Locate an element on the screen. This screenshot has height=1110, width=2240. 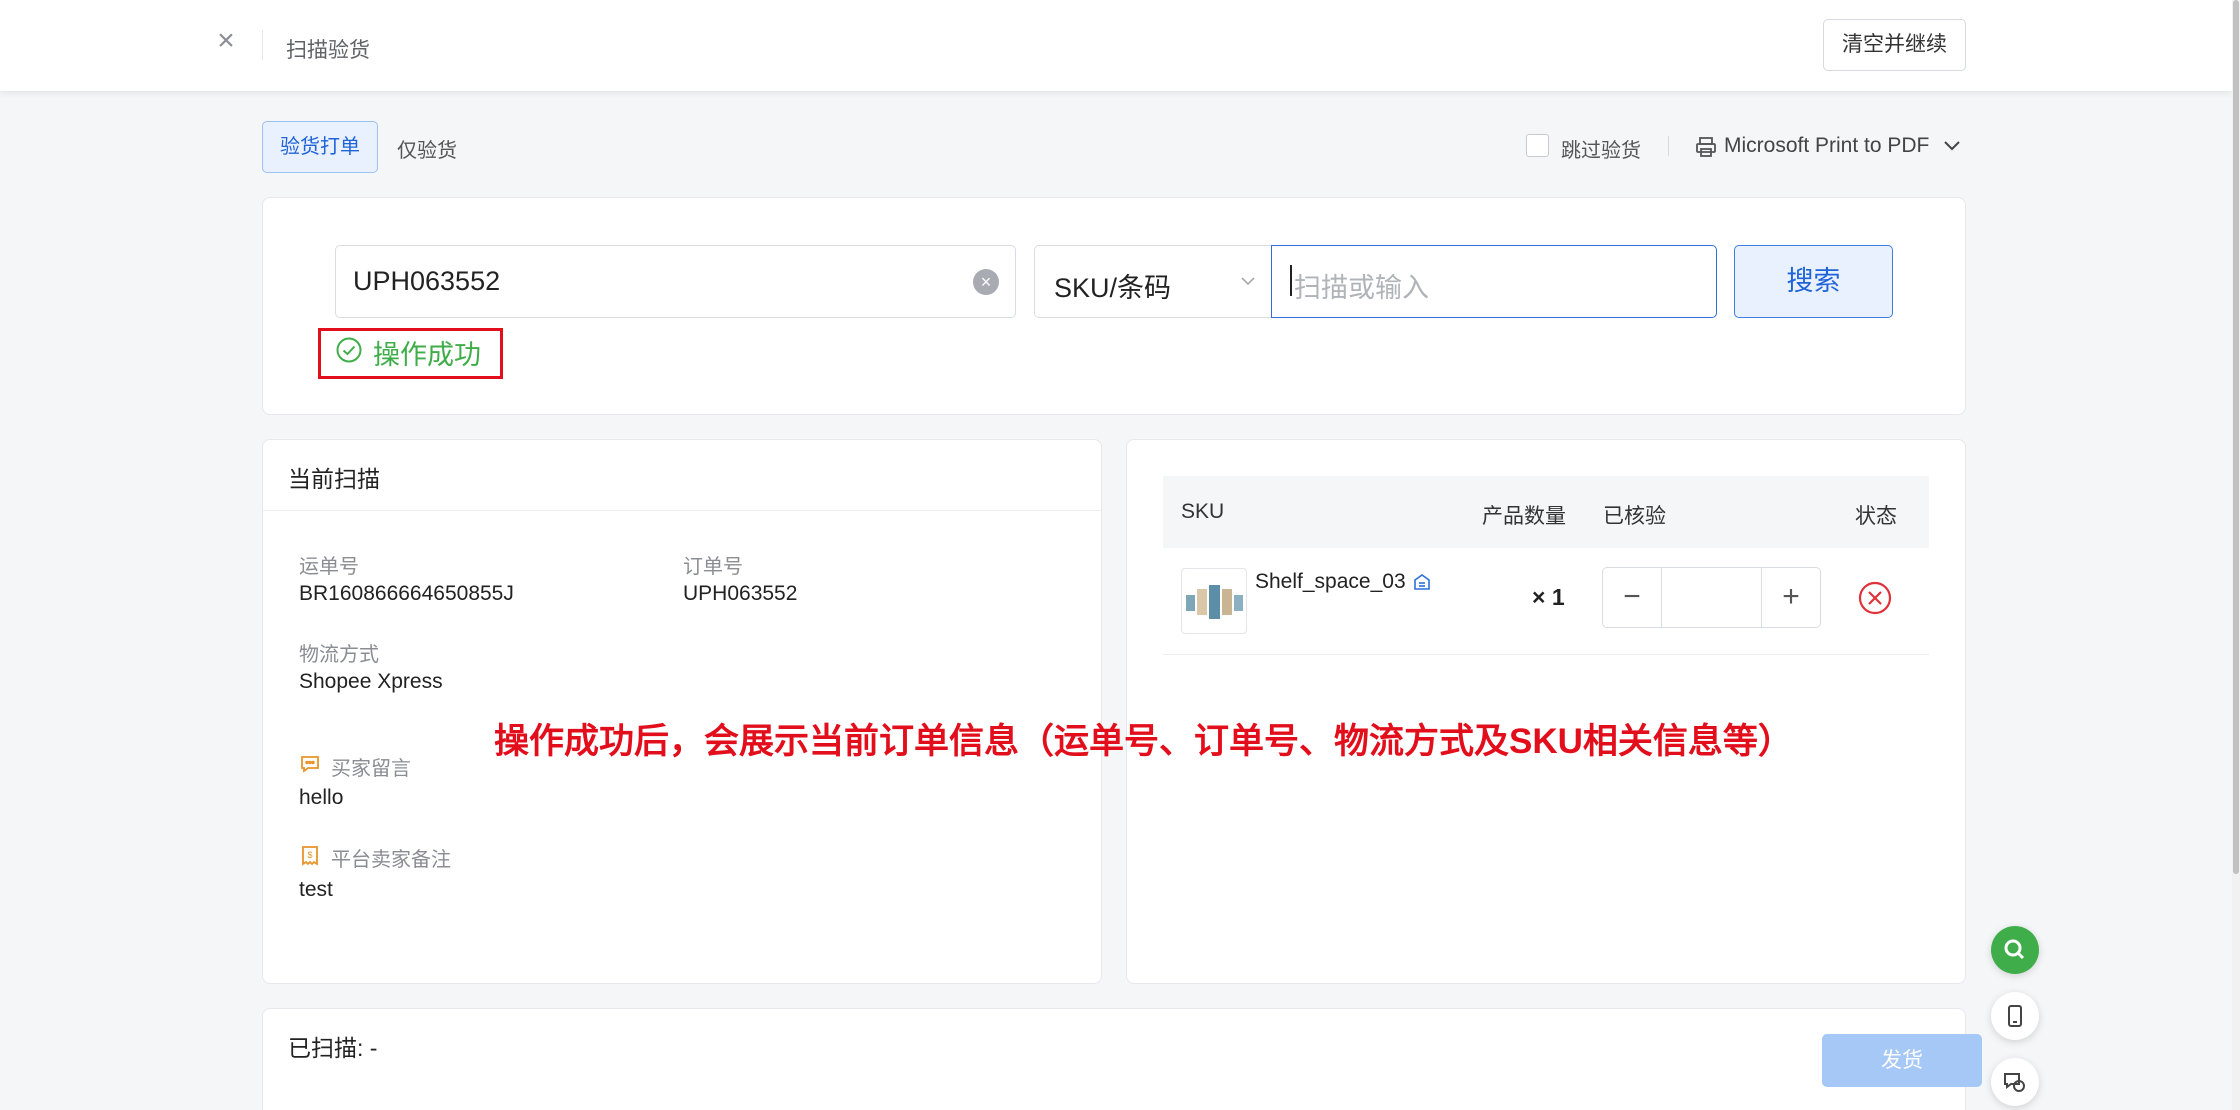
tab-check-and-print: 验货打单 is located at coordinates (320, 147).